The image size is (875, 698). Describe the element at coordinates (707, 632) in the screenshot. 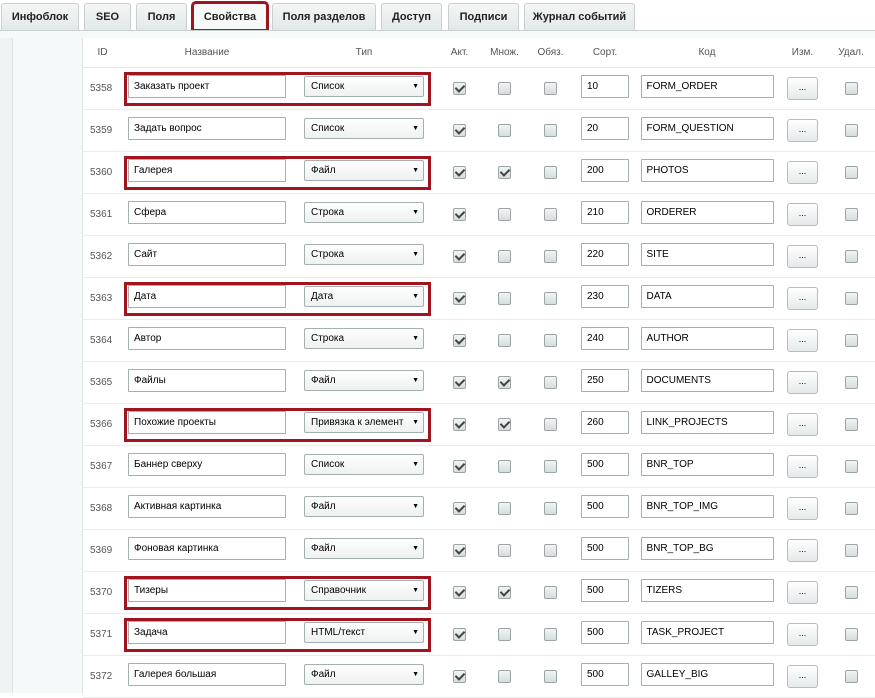

I see `code-input: TASK_PROJECT` at that location.